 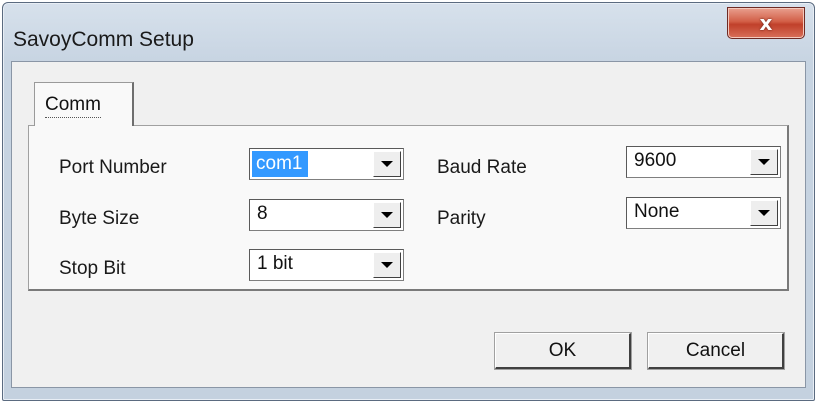 I want to click on port-number-label: Port Number, so click(x=113, y=167).